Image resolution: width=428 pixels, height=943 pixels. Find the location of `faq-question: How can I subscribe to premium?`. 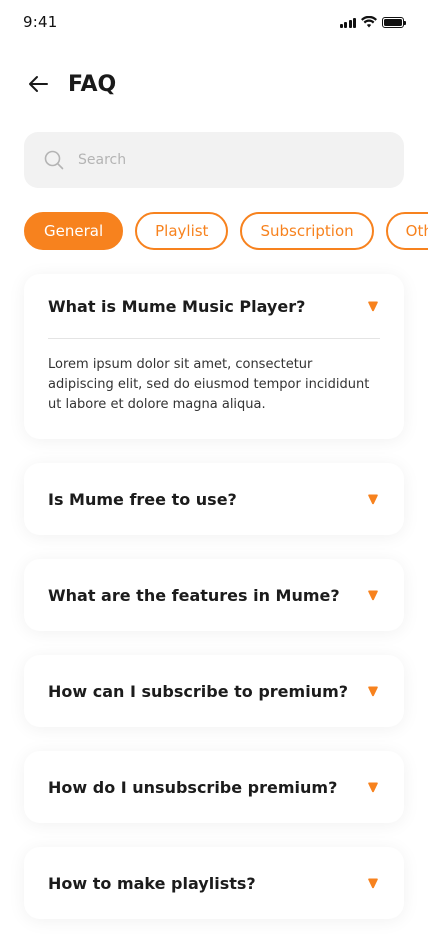

faq-question: How can I subscribe to premium? is located at coordinates (198, 691).